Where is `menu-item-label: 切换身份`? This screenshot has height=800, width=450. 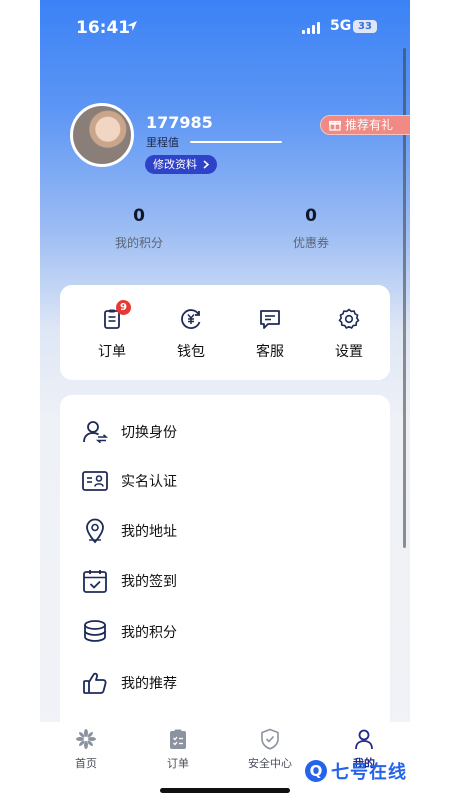
menu-item-label: 切换身份 is located at coordinates (149, 433).